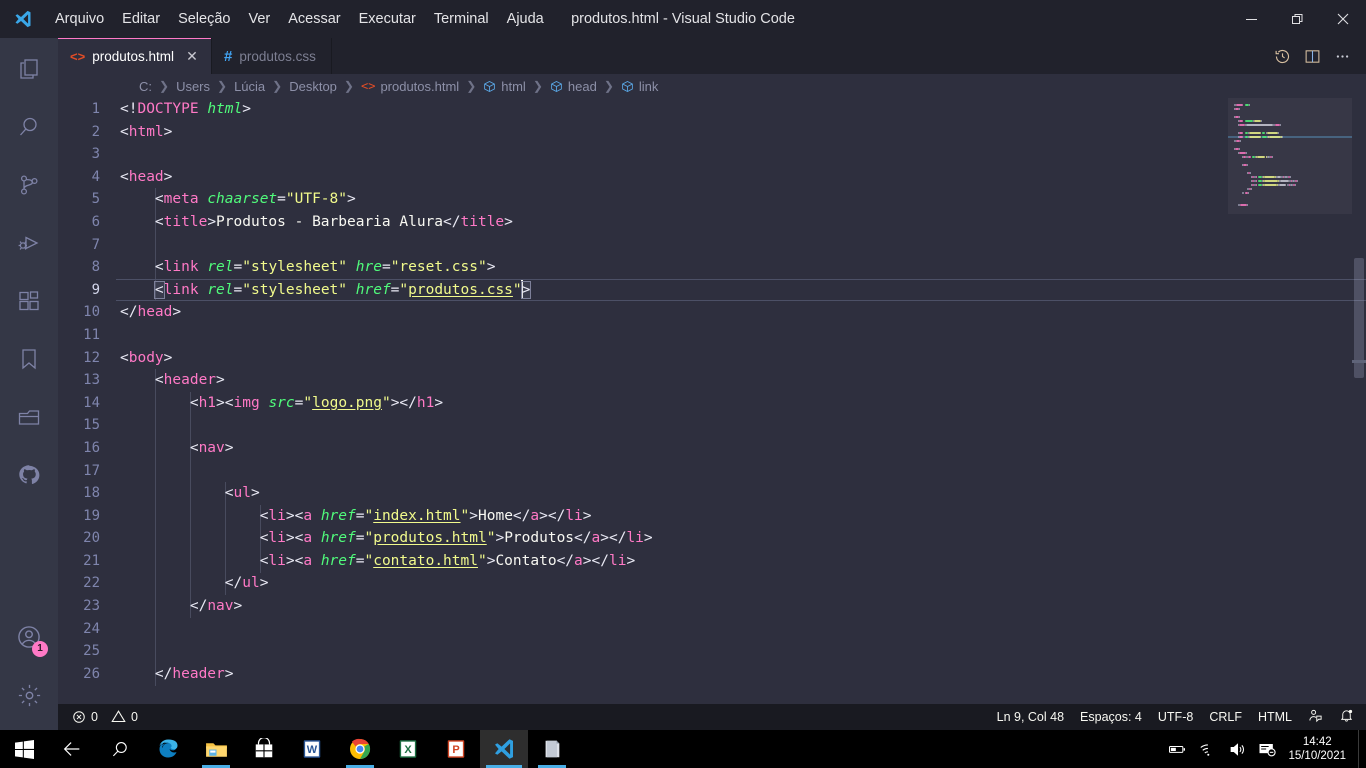 Image resolution: width=1366 pixels, height=768 pixels. I want to click on sidebar-item-accounts: 1, so click(29, 637).